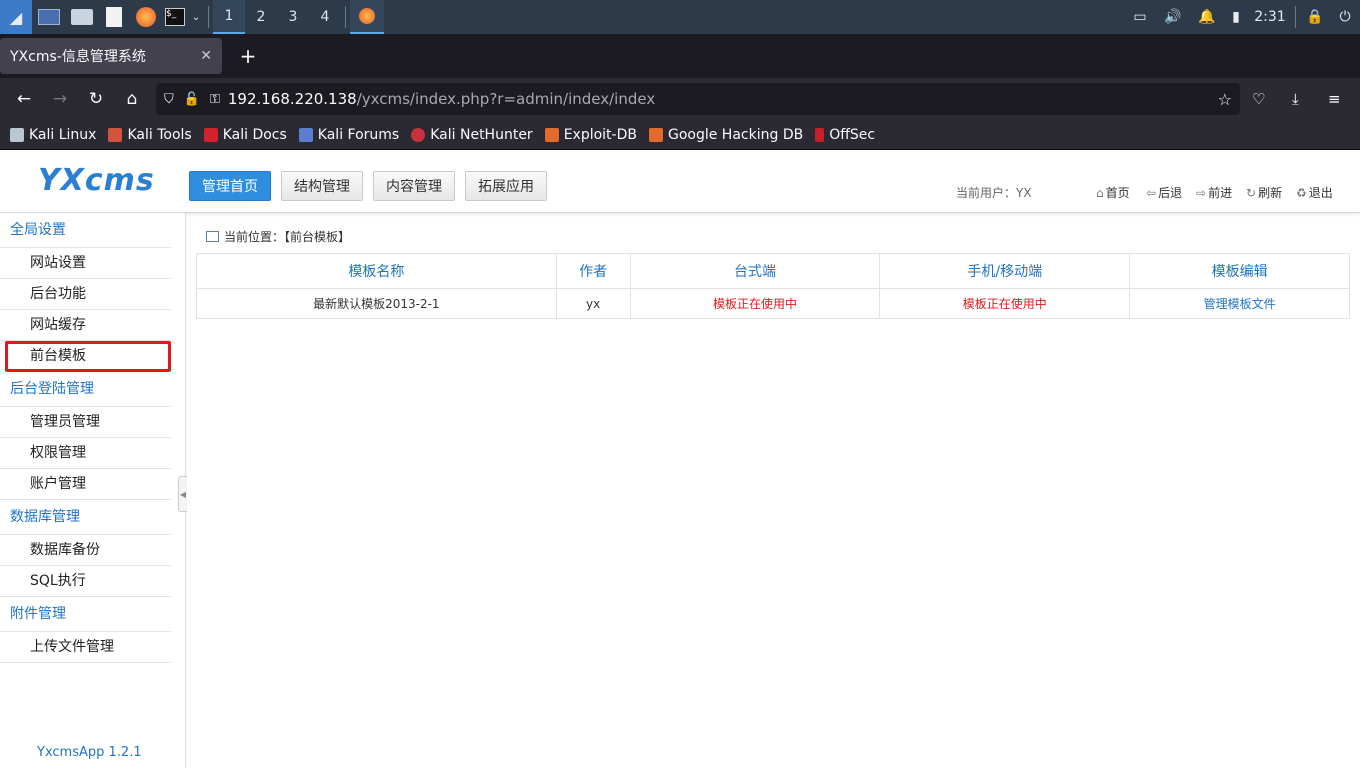 Image resolution: width=1360 pixels, height=768 pixels. I want to click on bookmark-star-icon: ☆, so click(1225, 99).